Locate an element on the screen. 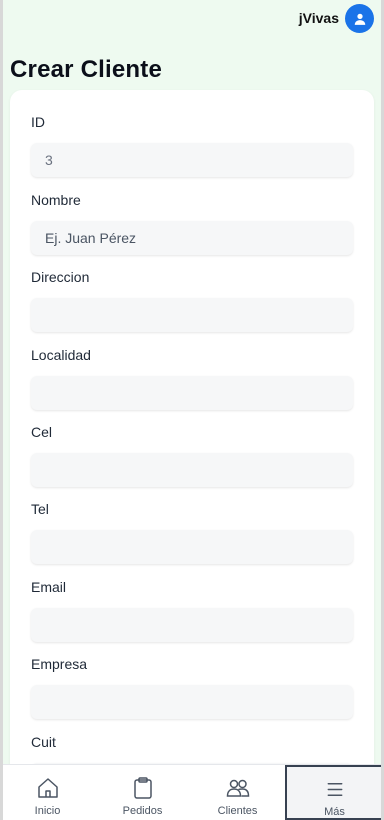  field-label-empresa: Empresa is located at coordinates (59, 664).